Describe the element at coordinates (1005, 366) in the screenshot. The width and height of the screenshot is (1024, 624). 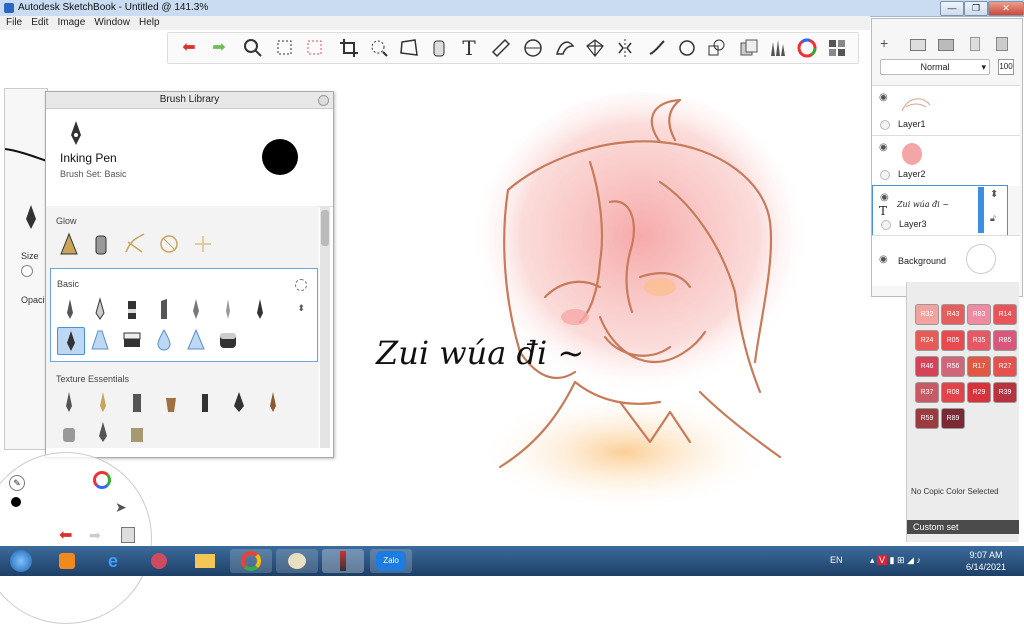
I see `copic-swatch: R27` at that location.